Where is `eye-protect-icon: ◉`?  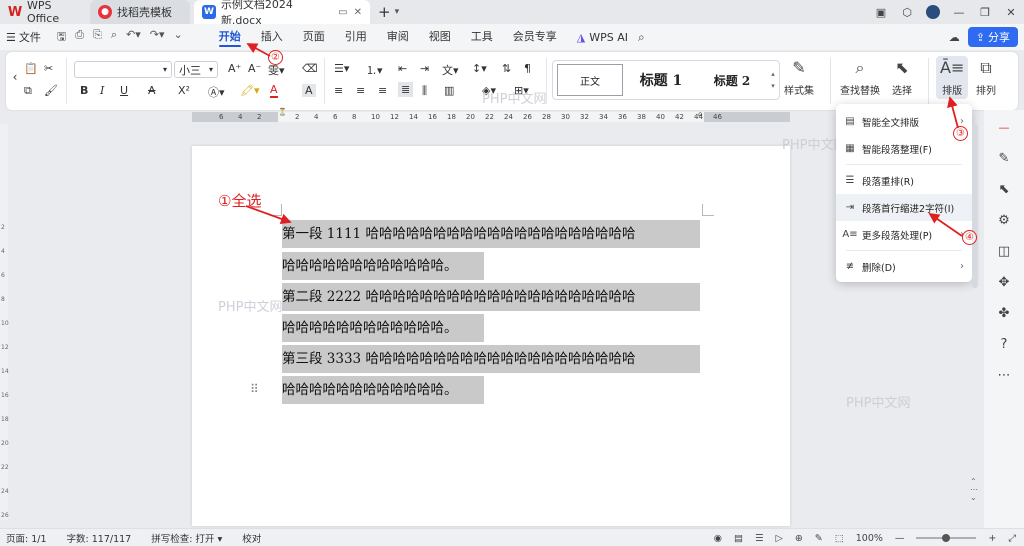 eye-protect-icon: ◉ is located at coordinates (718, 538).